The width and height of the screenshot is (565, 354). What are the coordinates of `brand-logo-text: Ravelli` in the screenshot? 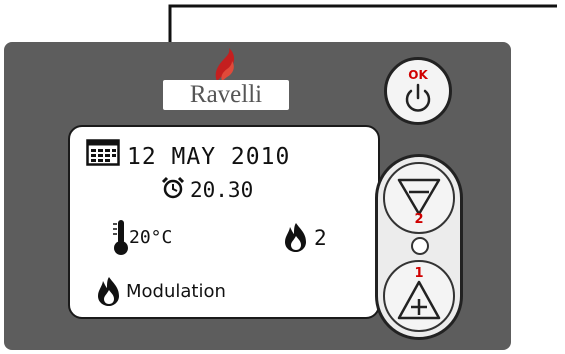 It's located at (226, 94).